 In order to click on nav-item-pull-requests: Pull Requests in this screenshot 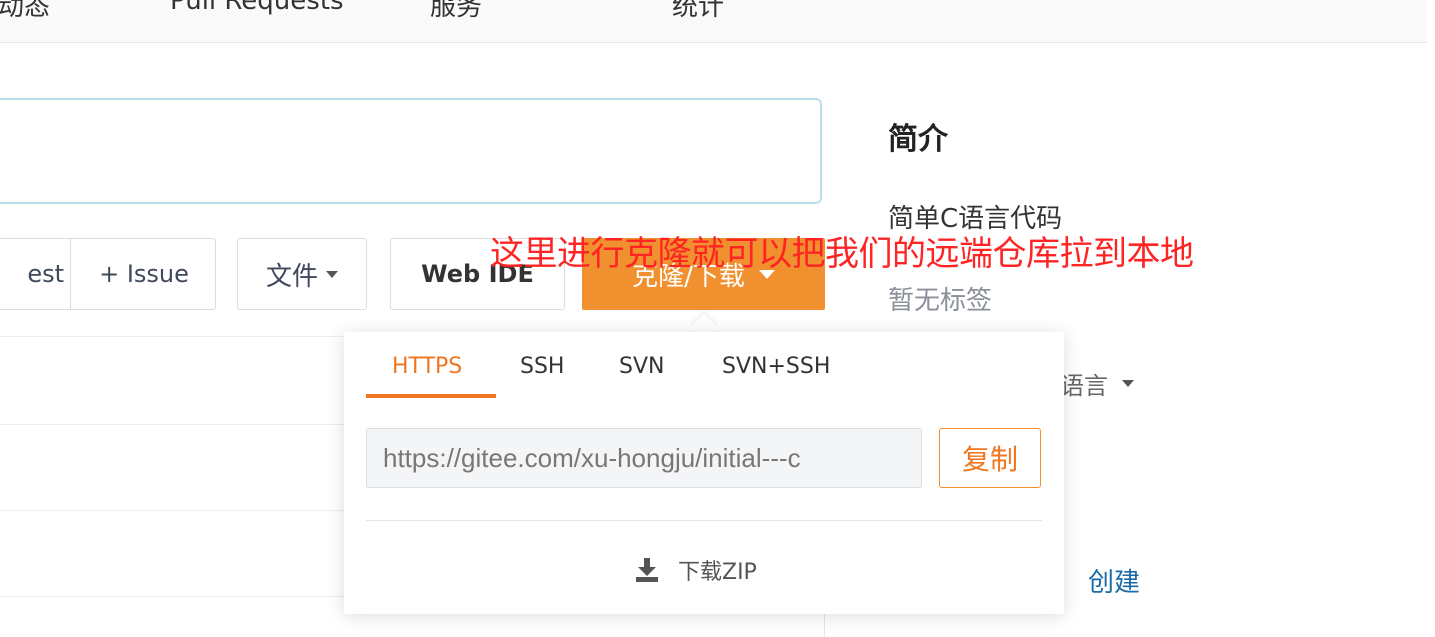, I will do `click(257, 8)`.